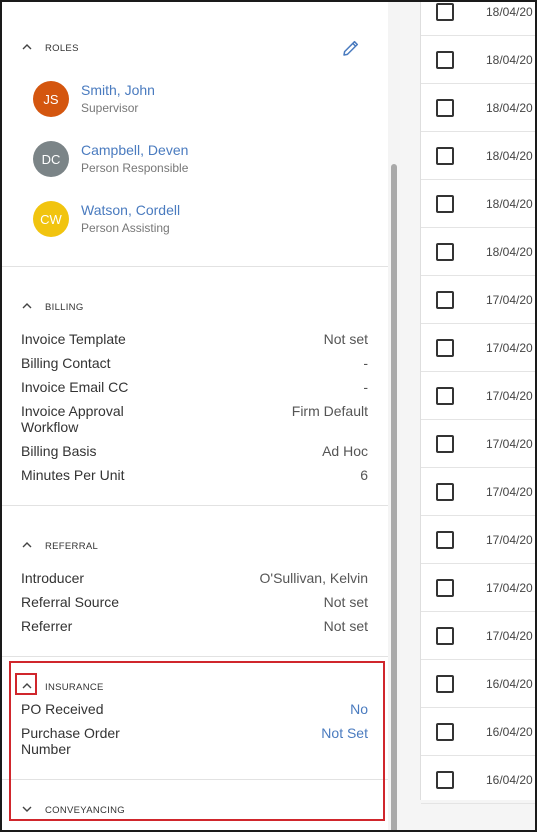 The image size is (537, 832). What do you see at coordinates (74, 687) in the screenshot?
I see `insurance-section-title: INSURANCE` at bounding box center [74, 687].